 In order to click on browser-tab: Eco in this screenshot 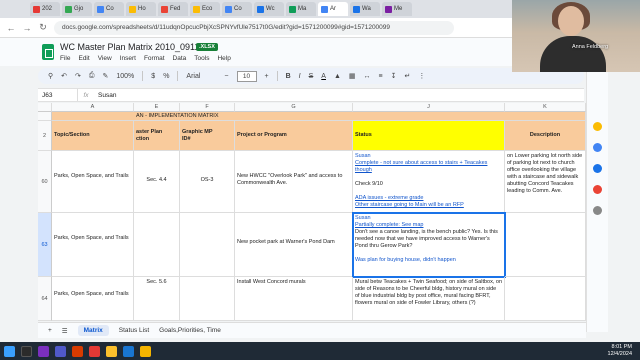, I will do `click(205, 9)`.